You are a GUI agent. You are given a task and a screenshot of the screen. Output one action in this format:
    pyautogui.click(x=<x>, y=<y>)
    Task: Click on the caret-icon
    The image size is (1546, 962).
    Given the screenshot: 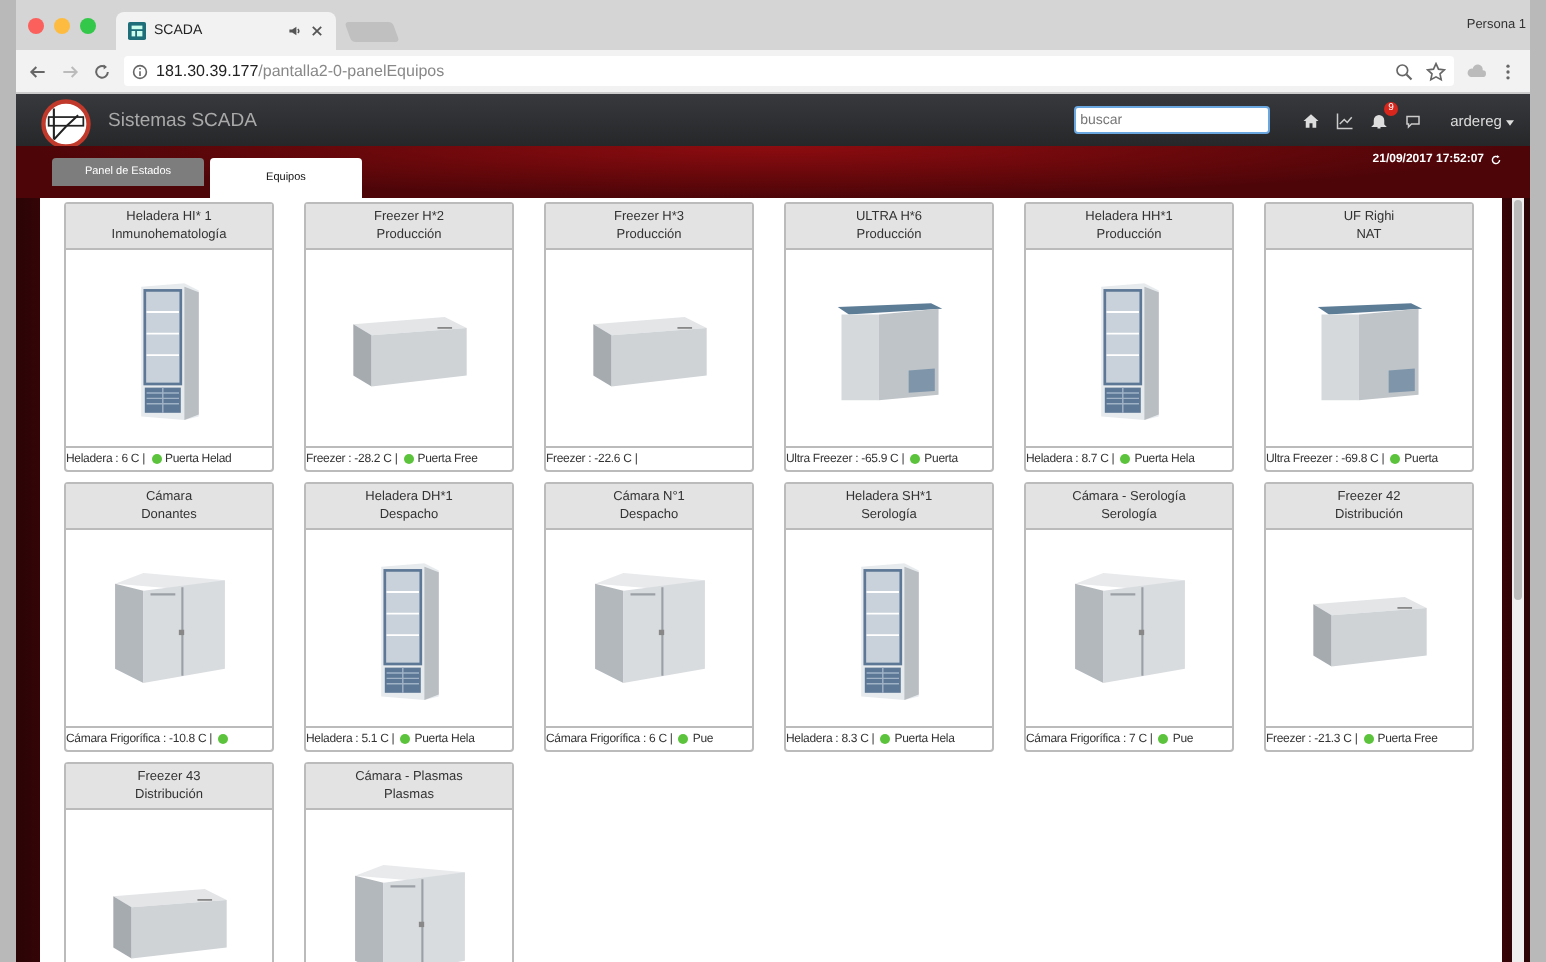 What is the action you would take?
    pyautogui.click(x=1510, y=122)
    